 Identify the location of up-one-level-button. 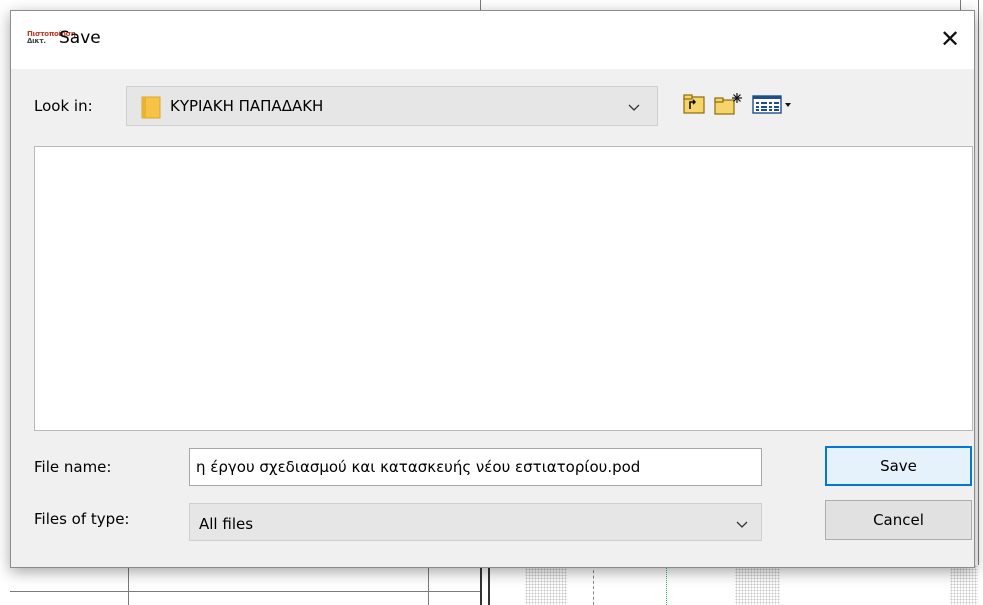
(694, 104).